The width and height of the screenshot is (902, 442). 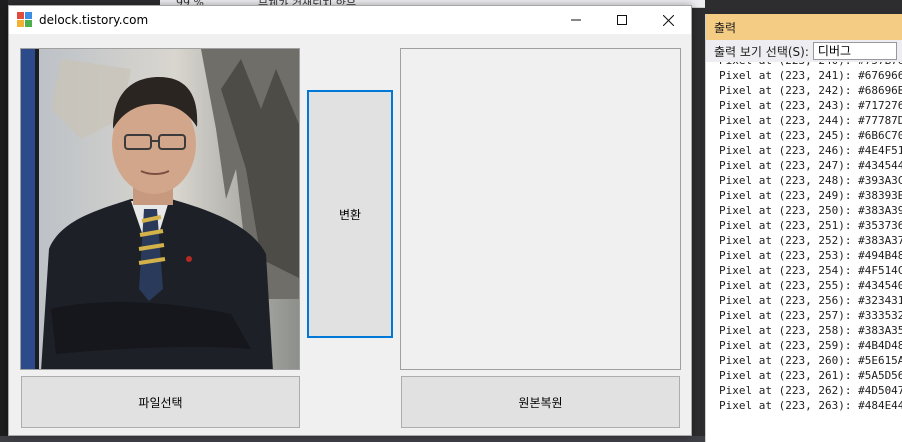 I want to click on ide-bottom-strip, so click(x=352, y=439).